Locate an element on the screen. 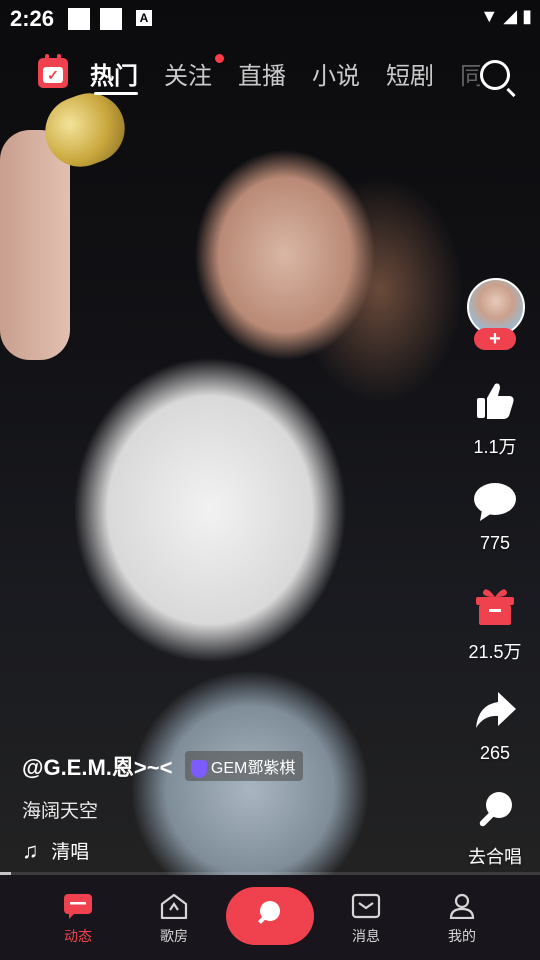  nav-rooms: 歌房 is located at coordinates (174, 919).